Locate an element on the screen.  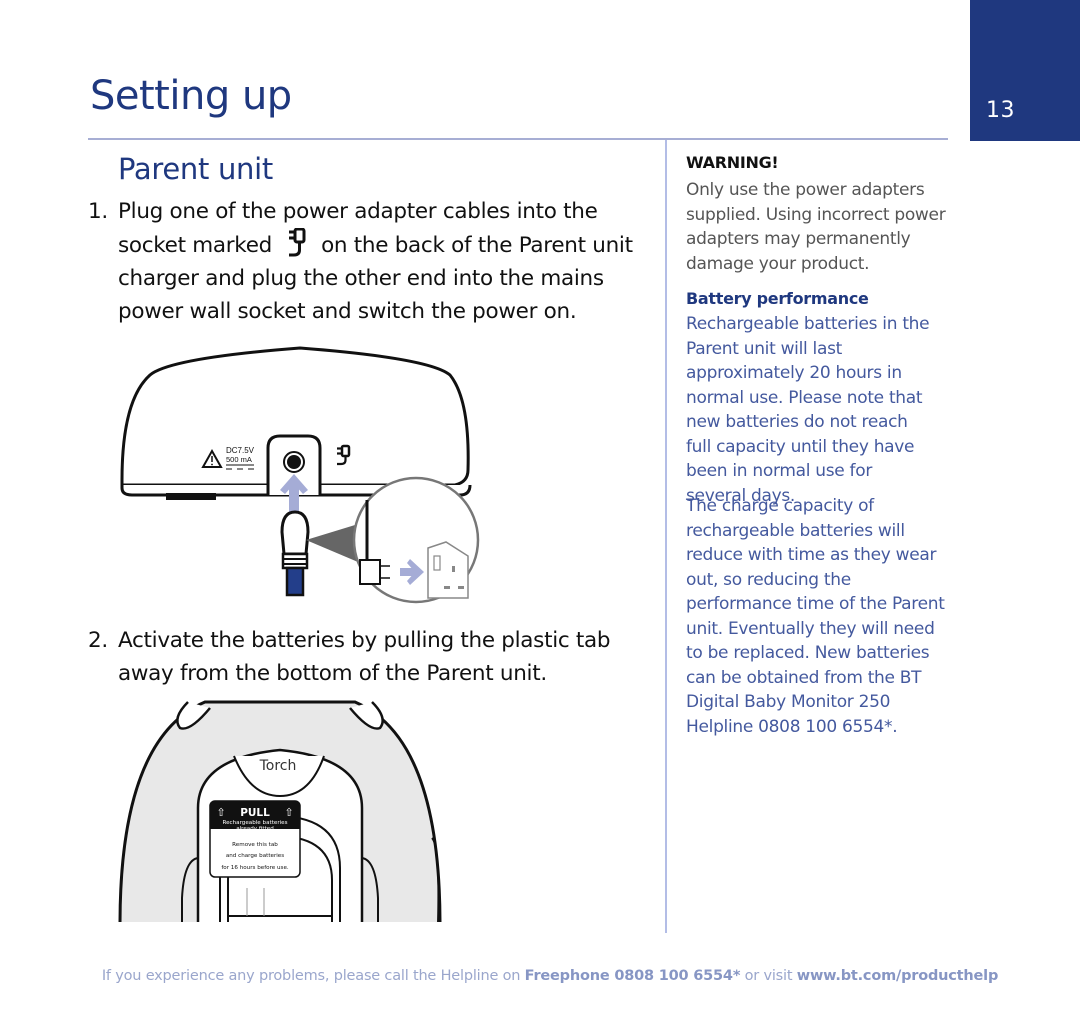
column-divider is located at coordinates (666, 536).